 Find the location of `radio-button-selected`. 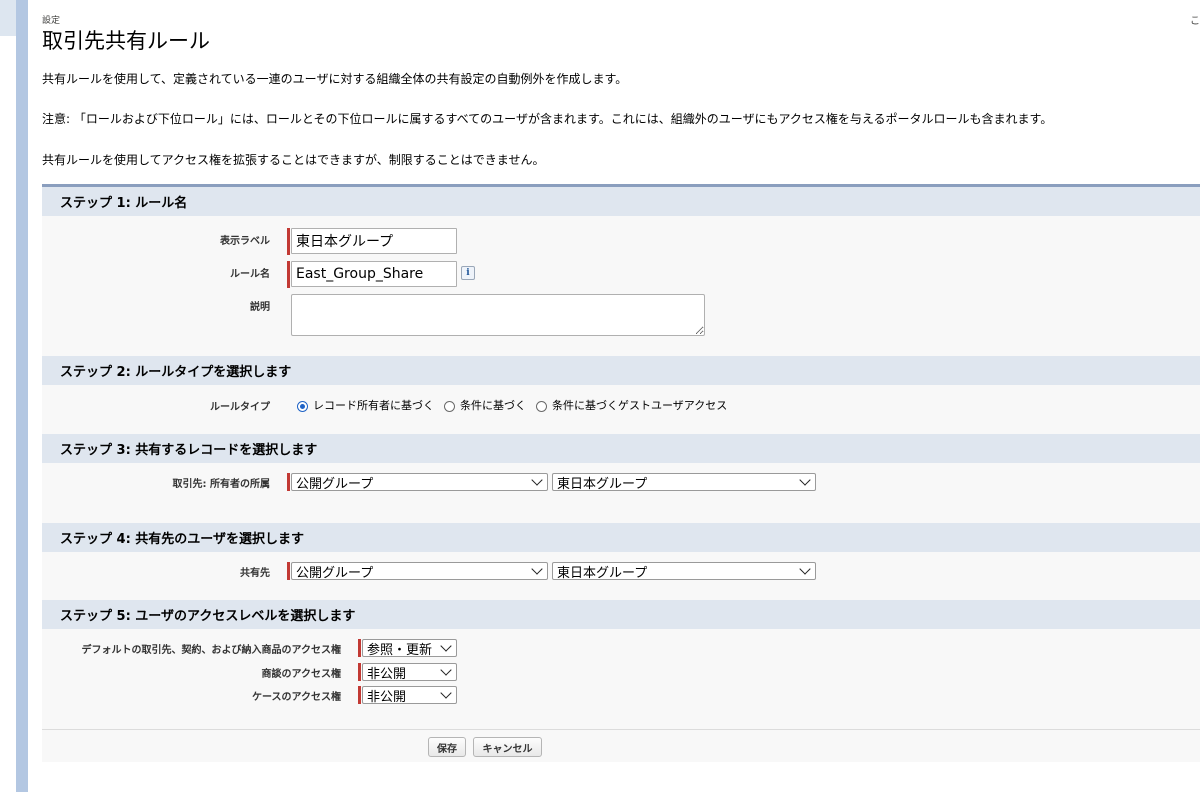

radio-button-selected is located at coordinates (302, 406).